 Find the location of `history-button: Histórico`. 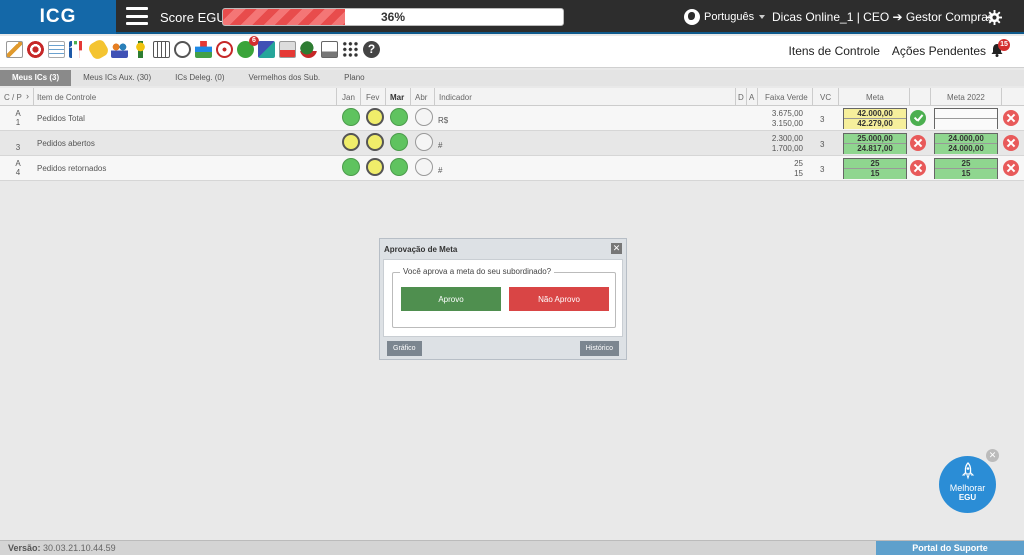

history-button: Histórico is located at coordinates (599, 348).